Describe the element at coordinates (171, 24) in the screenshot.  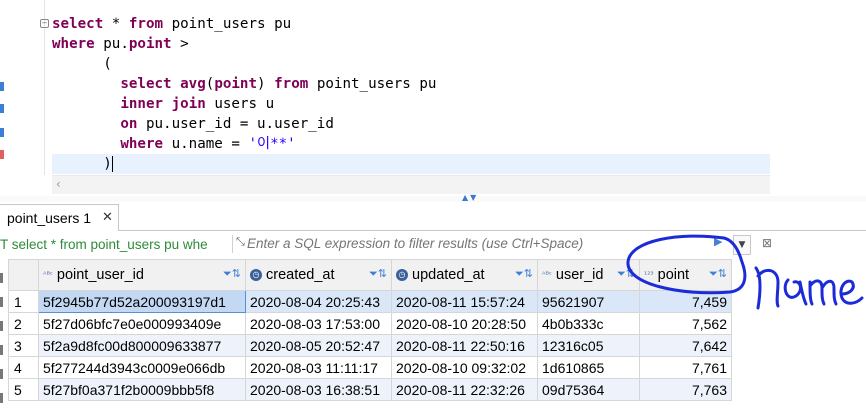
I see `code-line: select * from point_users pu` at that location.